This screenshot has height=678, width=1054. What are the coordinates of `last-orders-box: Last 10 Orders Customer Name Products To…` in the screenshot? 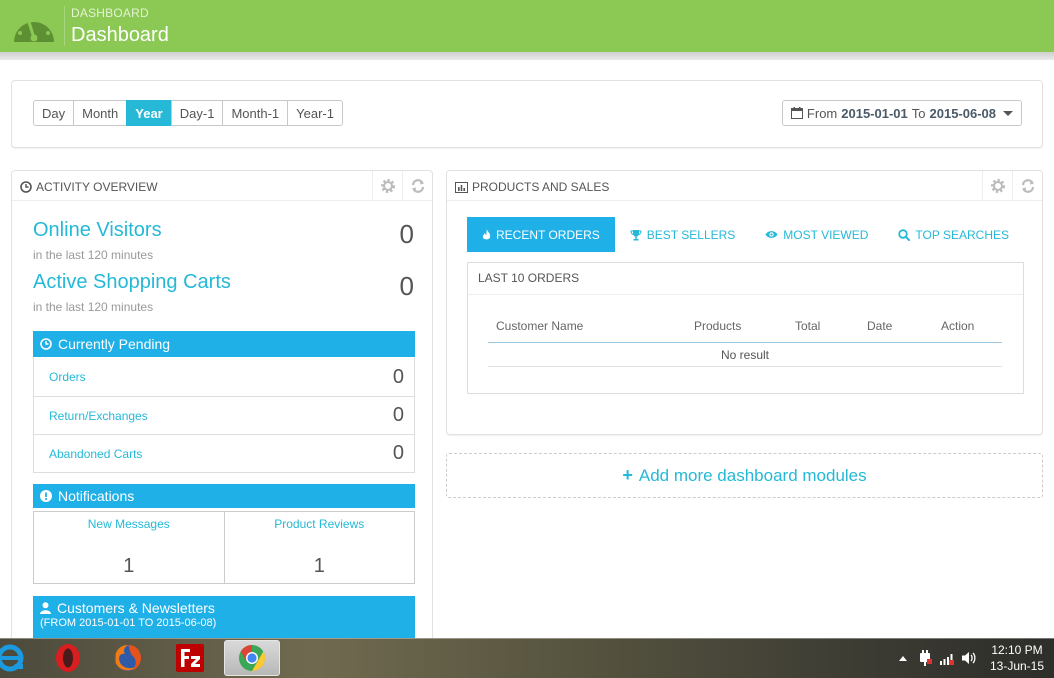 It's located at (745, 328).